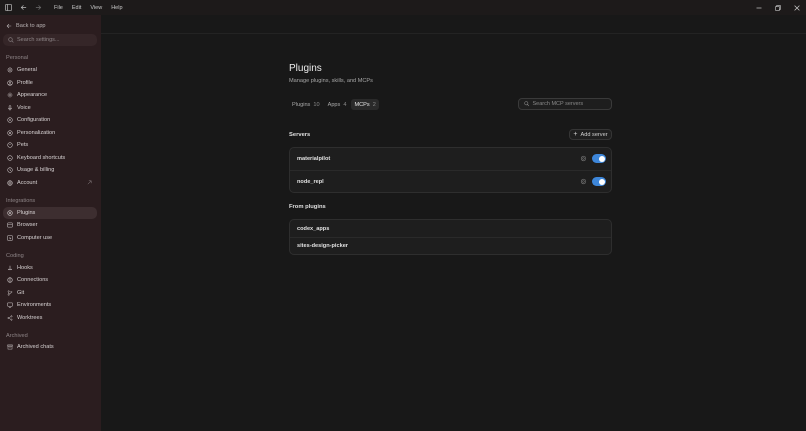  What do you see at coordinates (26, 212) in the screenshot?
I see `sidebar-item-label: Plugins` at bounding box center [26, 212].